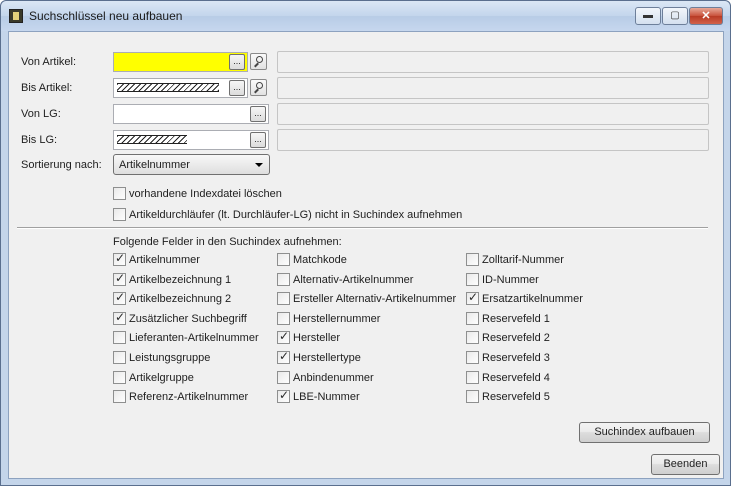 This screenshot has height=486, width=731. Describe the element at coordinates (510, 280) in the screenshot. I see `field-checkbox-label: ID-Nummer` at that location.